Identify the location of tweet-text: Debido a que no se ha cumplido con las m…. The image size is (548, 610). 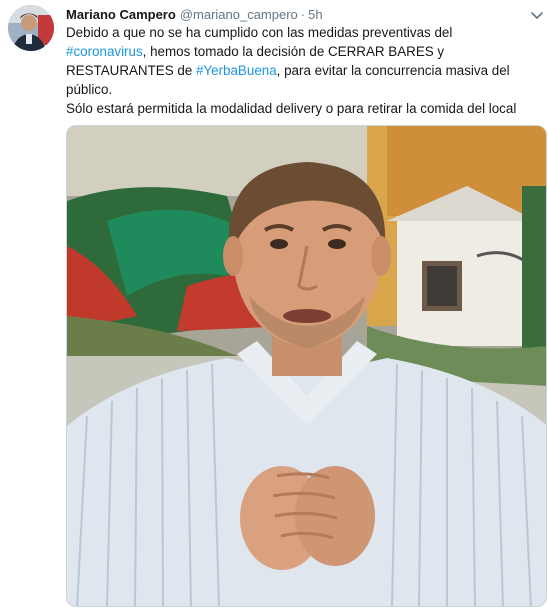
(305, 70).